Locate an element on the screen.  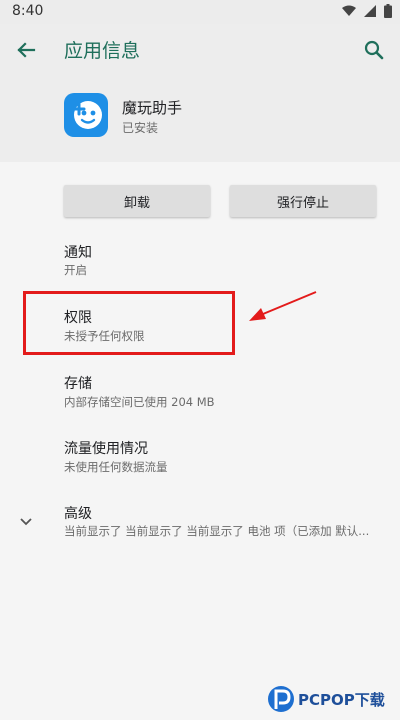
advanced-title: 高级 is located at coordinates (78, 514).